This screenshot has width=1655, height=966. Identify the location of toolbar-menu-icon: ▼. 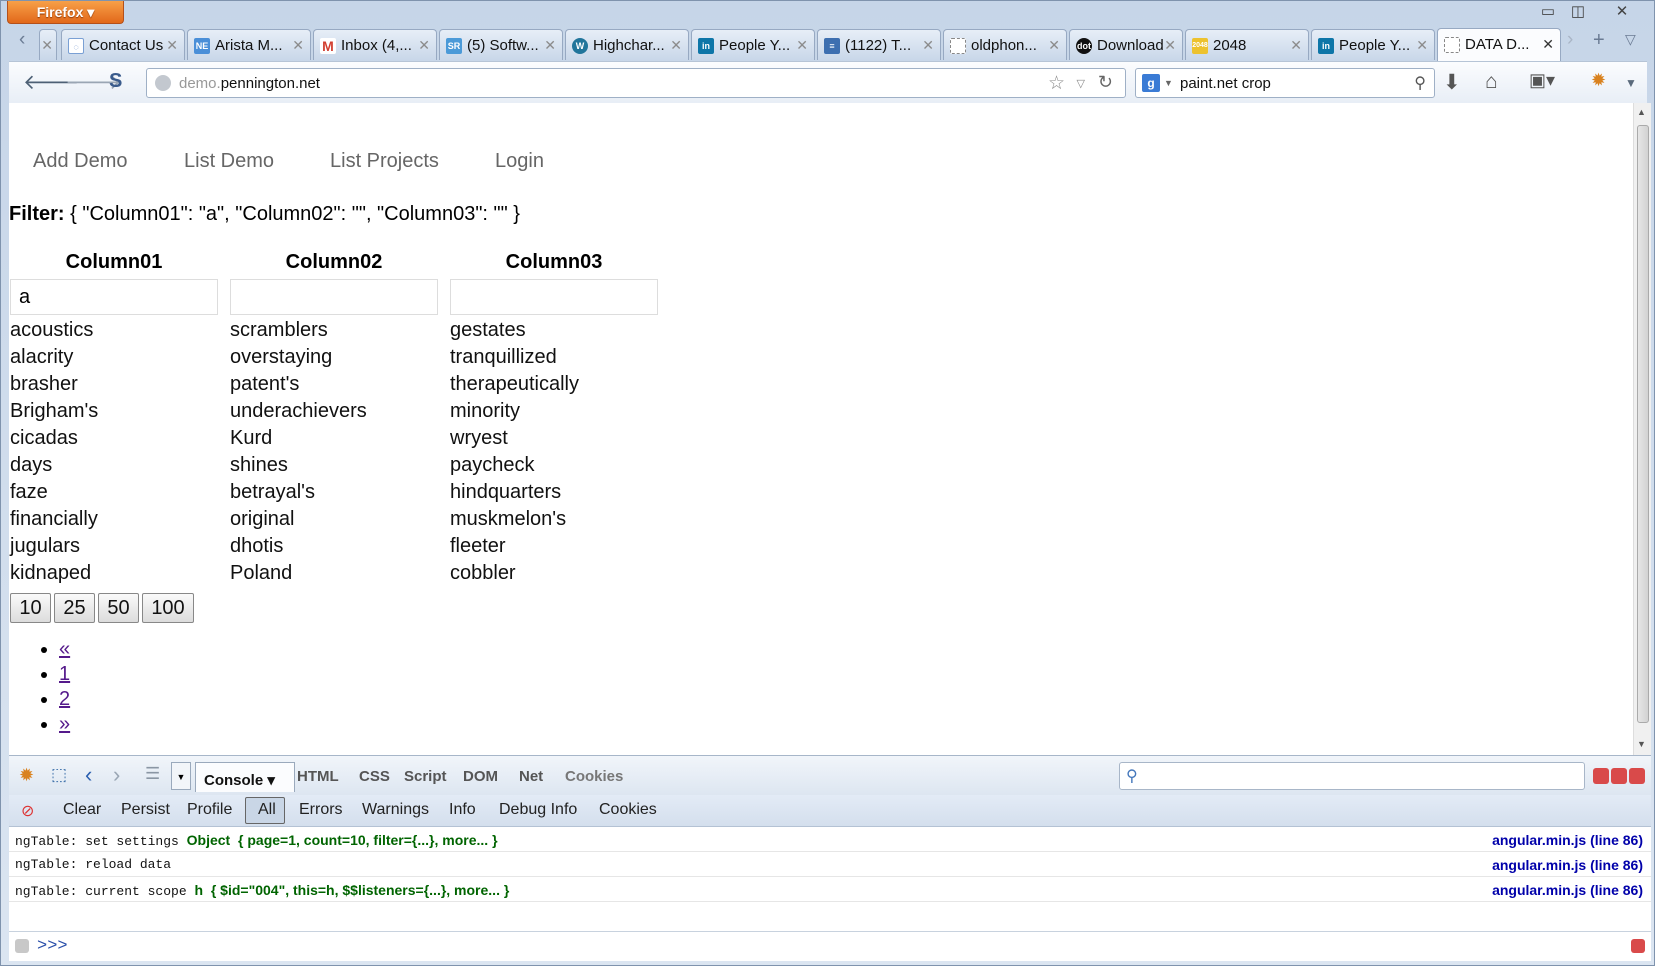
(1631, 83).